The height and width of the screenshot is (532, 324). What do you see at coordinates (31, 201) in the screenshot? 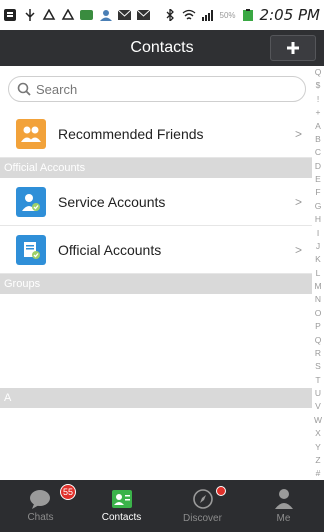
I see `service-accounts-icon` at bounding box center [31, 201].